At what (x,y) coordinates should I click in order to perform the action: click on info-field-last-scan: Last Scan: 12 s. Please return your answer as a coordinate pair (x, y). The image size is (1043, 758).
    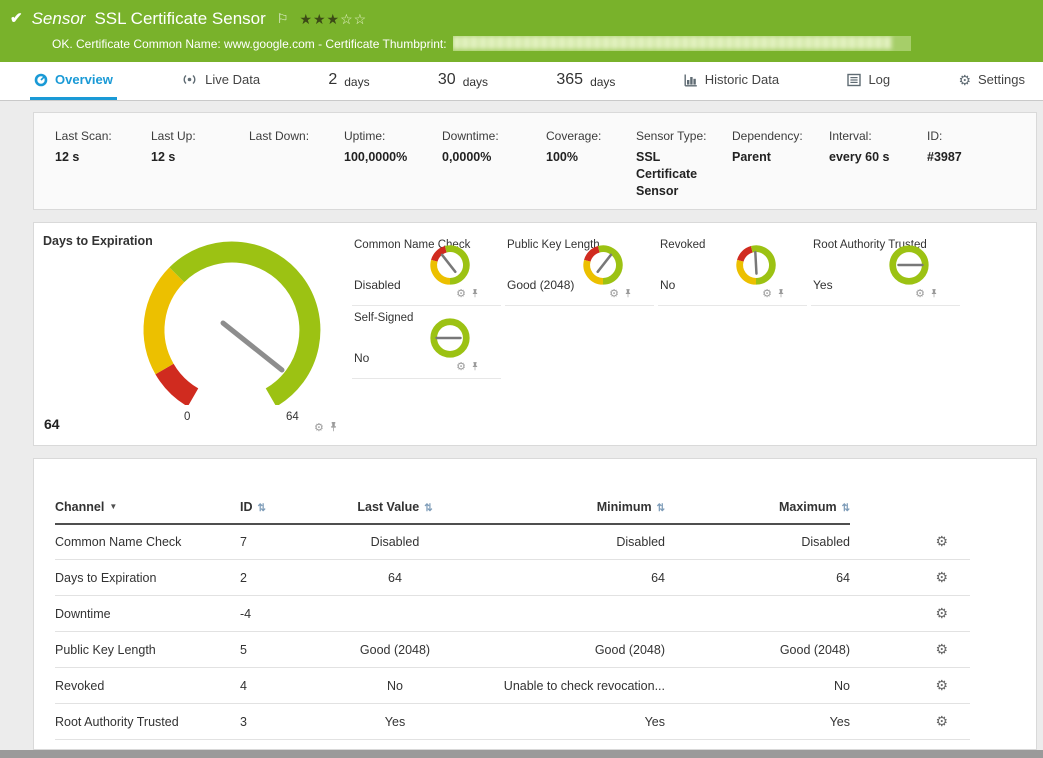
    Looking at the image, I should click on (83, 146).